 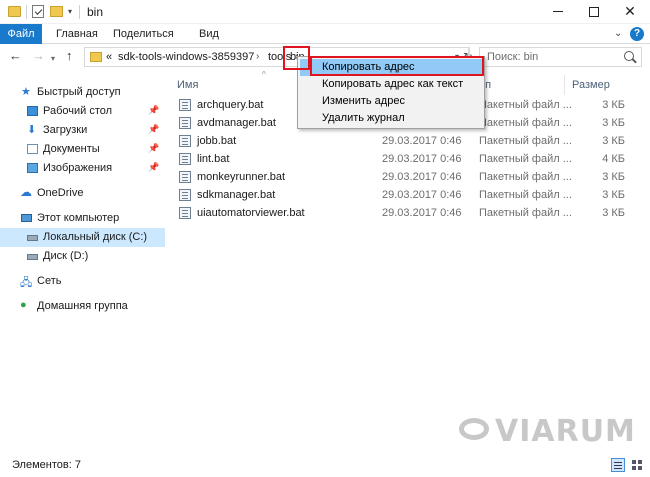 What do you see at coordinates (591, 85) in the screenshot?
I see `column-header-size: Размер` at bounding box center [591, 85].